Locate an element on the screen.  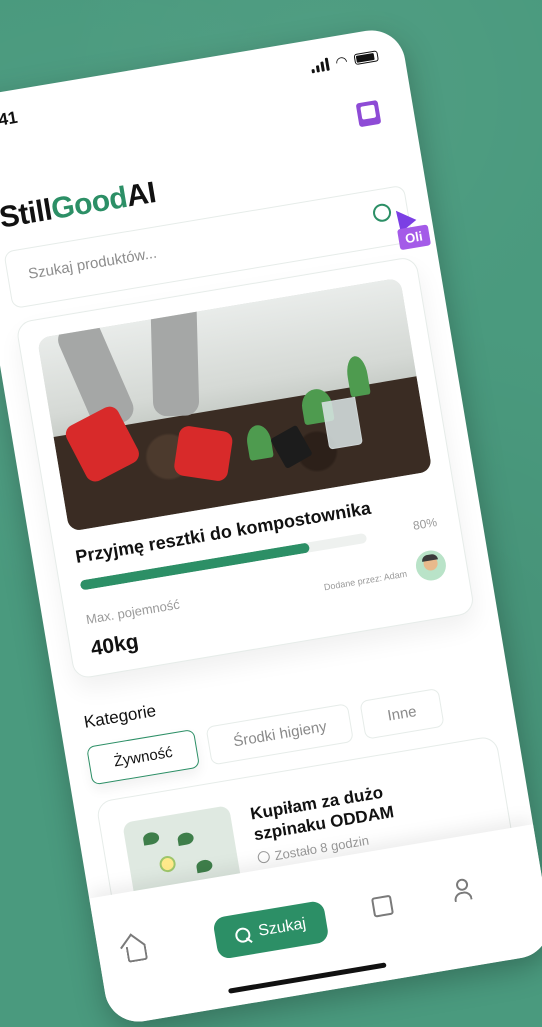
user-icon is located at coordinates (462, 890).